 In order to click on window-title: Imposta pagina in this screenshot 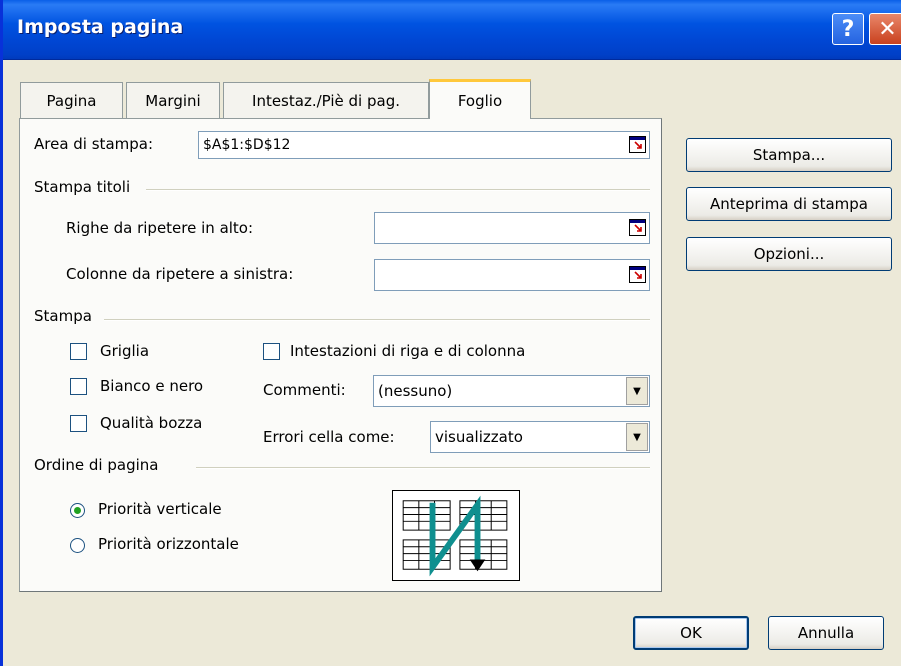, I will do `click(100, 27)`.